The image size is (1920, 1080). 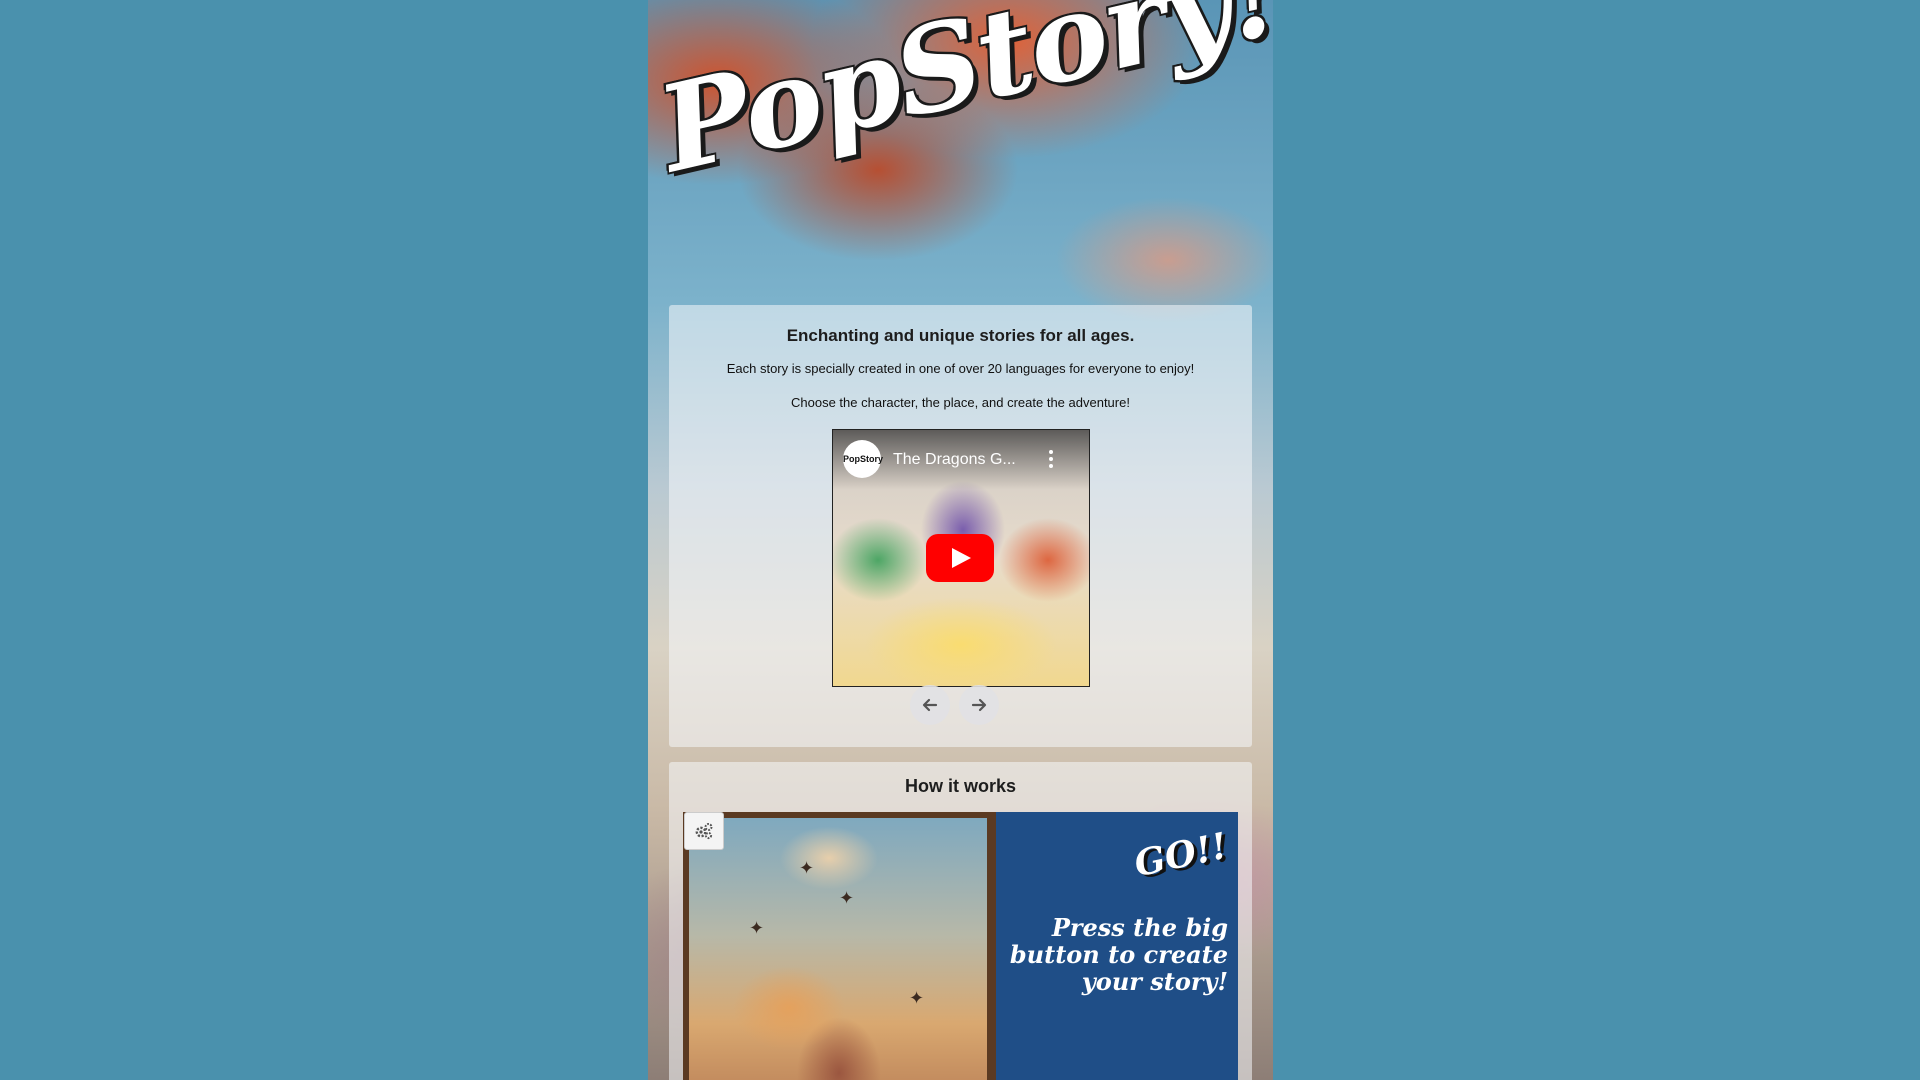 I want to click on carousel-next-button, so click(x=979, y=705).